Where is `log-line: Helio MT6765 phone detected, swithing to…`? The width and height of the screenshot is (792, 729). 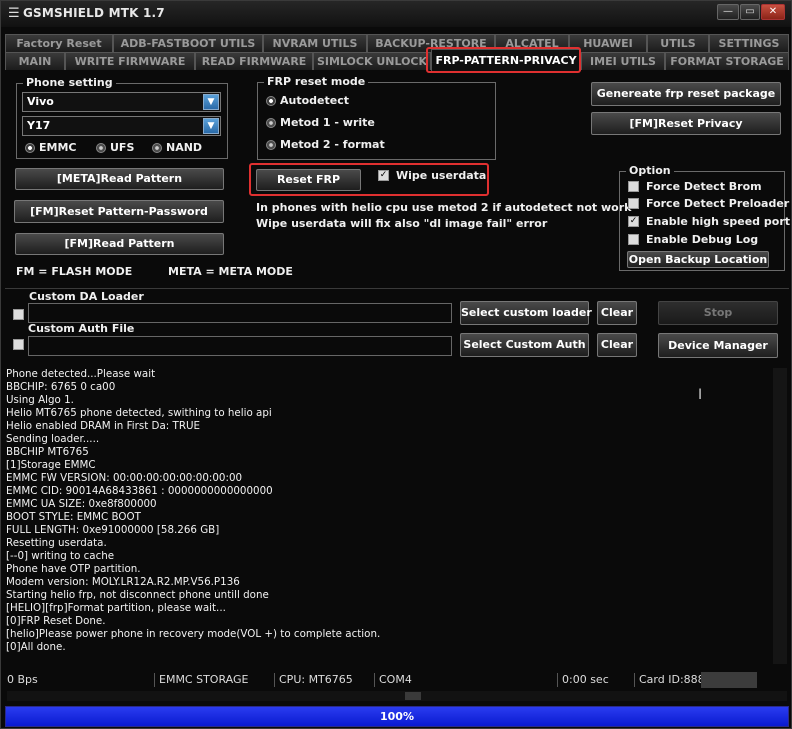
log-line: Helio MT6765 phone detected, swithing to… is located at coordinates (139, 413).